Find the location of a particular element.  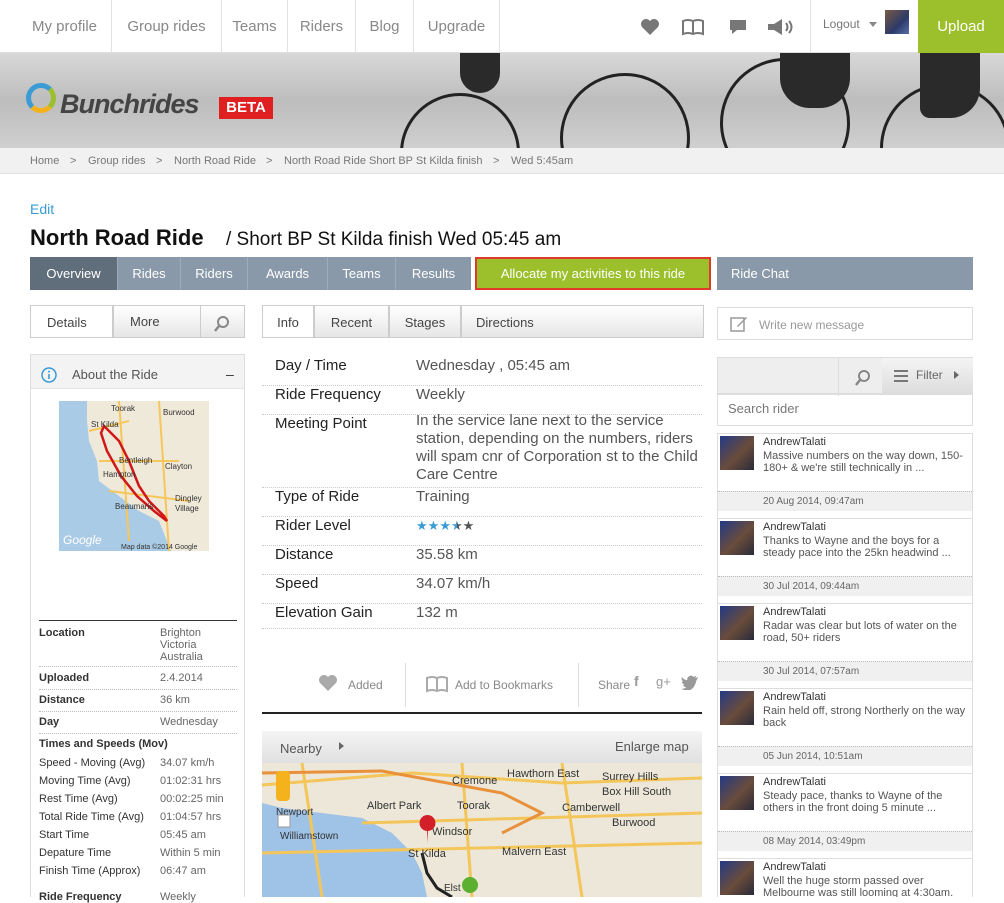

svg-text: Beaumaris is located at coordinates (134, 506).